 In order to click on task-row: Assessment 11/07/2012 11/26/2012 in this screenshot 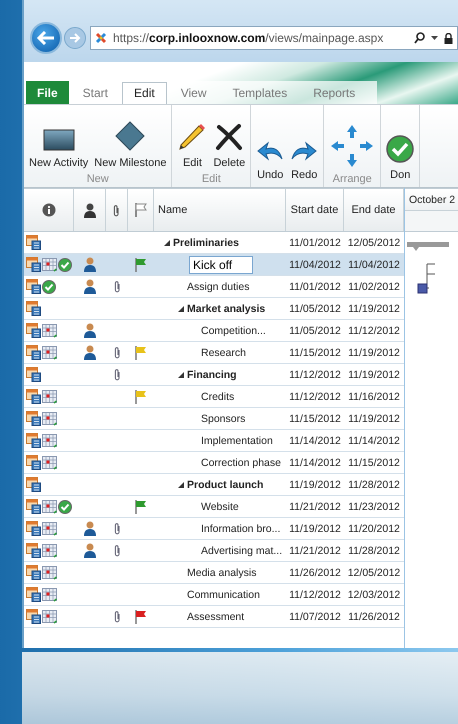, I will do `click(214, 617)`.